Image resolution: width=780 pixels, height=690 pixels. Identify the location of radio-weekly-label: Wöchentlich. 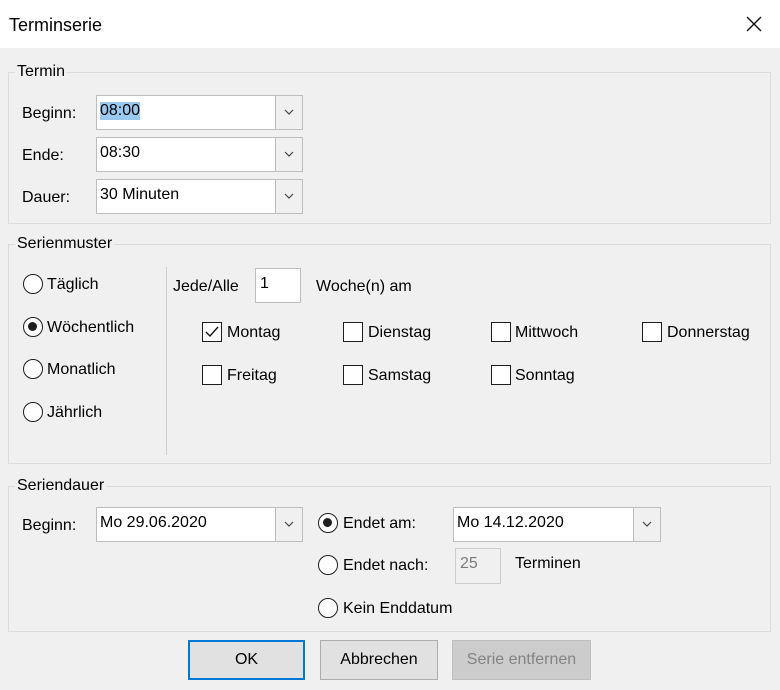
(90, 328).